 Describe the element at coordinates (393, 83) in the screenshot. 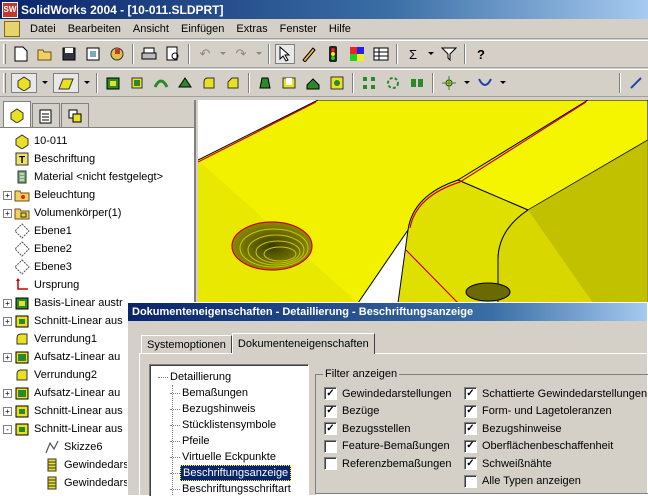

I see `circular-pattern-button` at that location.